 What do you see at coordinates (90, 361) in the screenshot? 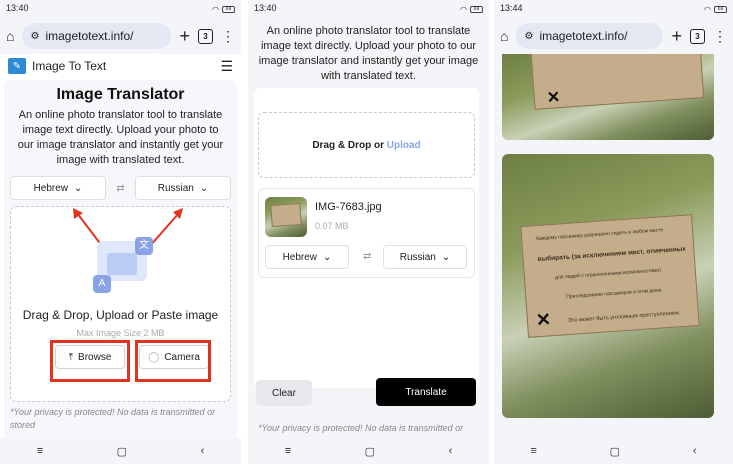
I see `highlight-box-browse` at bounding box center [90, 361].